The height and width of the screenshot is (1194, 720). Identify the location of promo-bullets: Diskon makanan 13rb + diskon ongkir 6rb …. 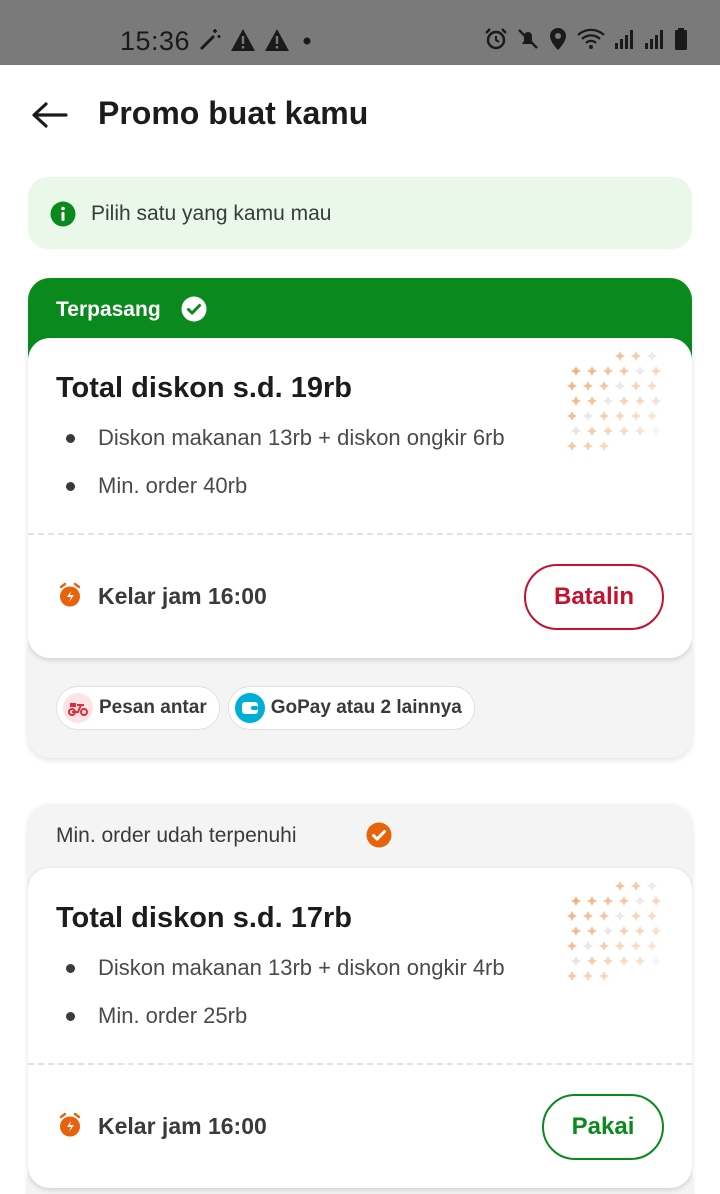
(280, 472).